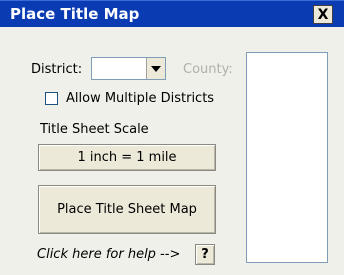 This screenshot has height=275, width=344. I want to click on scale-button: 1 inch = 1 mile, so click(127, 157).